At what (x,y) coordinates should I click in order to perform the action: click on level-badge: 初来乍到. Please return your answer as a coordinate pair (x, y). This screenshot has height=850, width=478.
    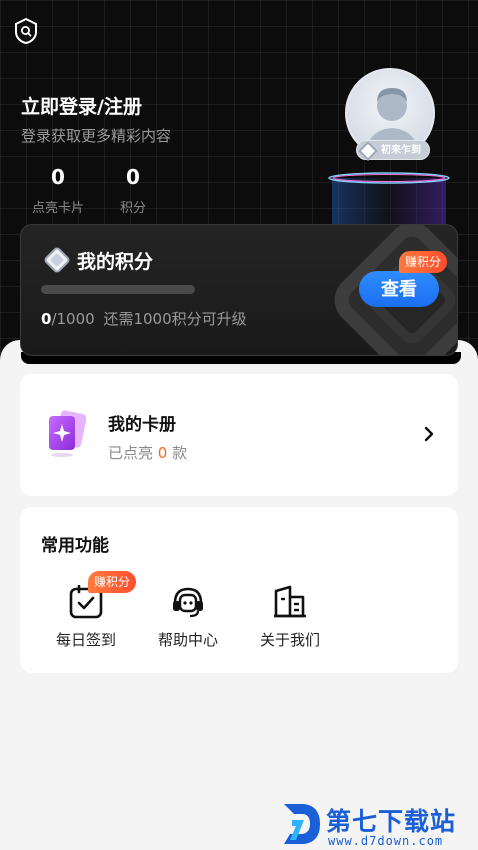
    Looking at the image, I should click on (393, 150).